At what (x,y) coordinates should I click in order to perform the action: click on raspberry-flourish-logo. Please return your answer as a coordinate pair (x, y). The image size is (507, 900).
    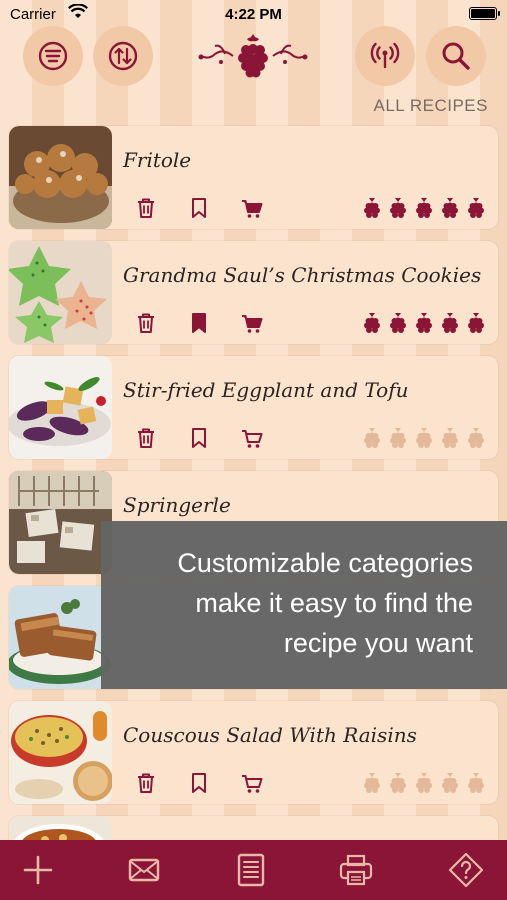
    Looking at the image, I should click on (253, 56).